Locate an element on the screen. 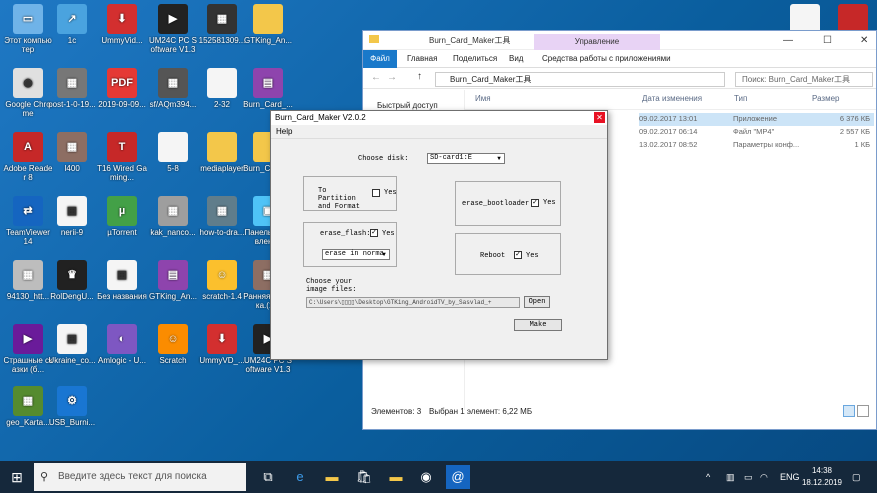 The width and height of the screenshot is (877, 493). desktop-icon-label: Этот компьютер is located at coordinates (28, 45).